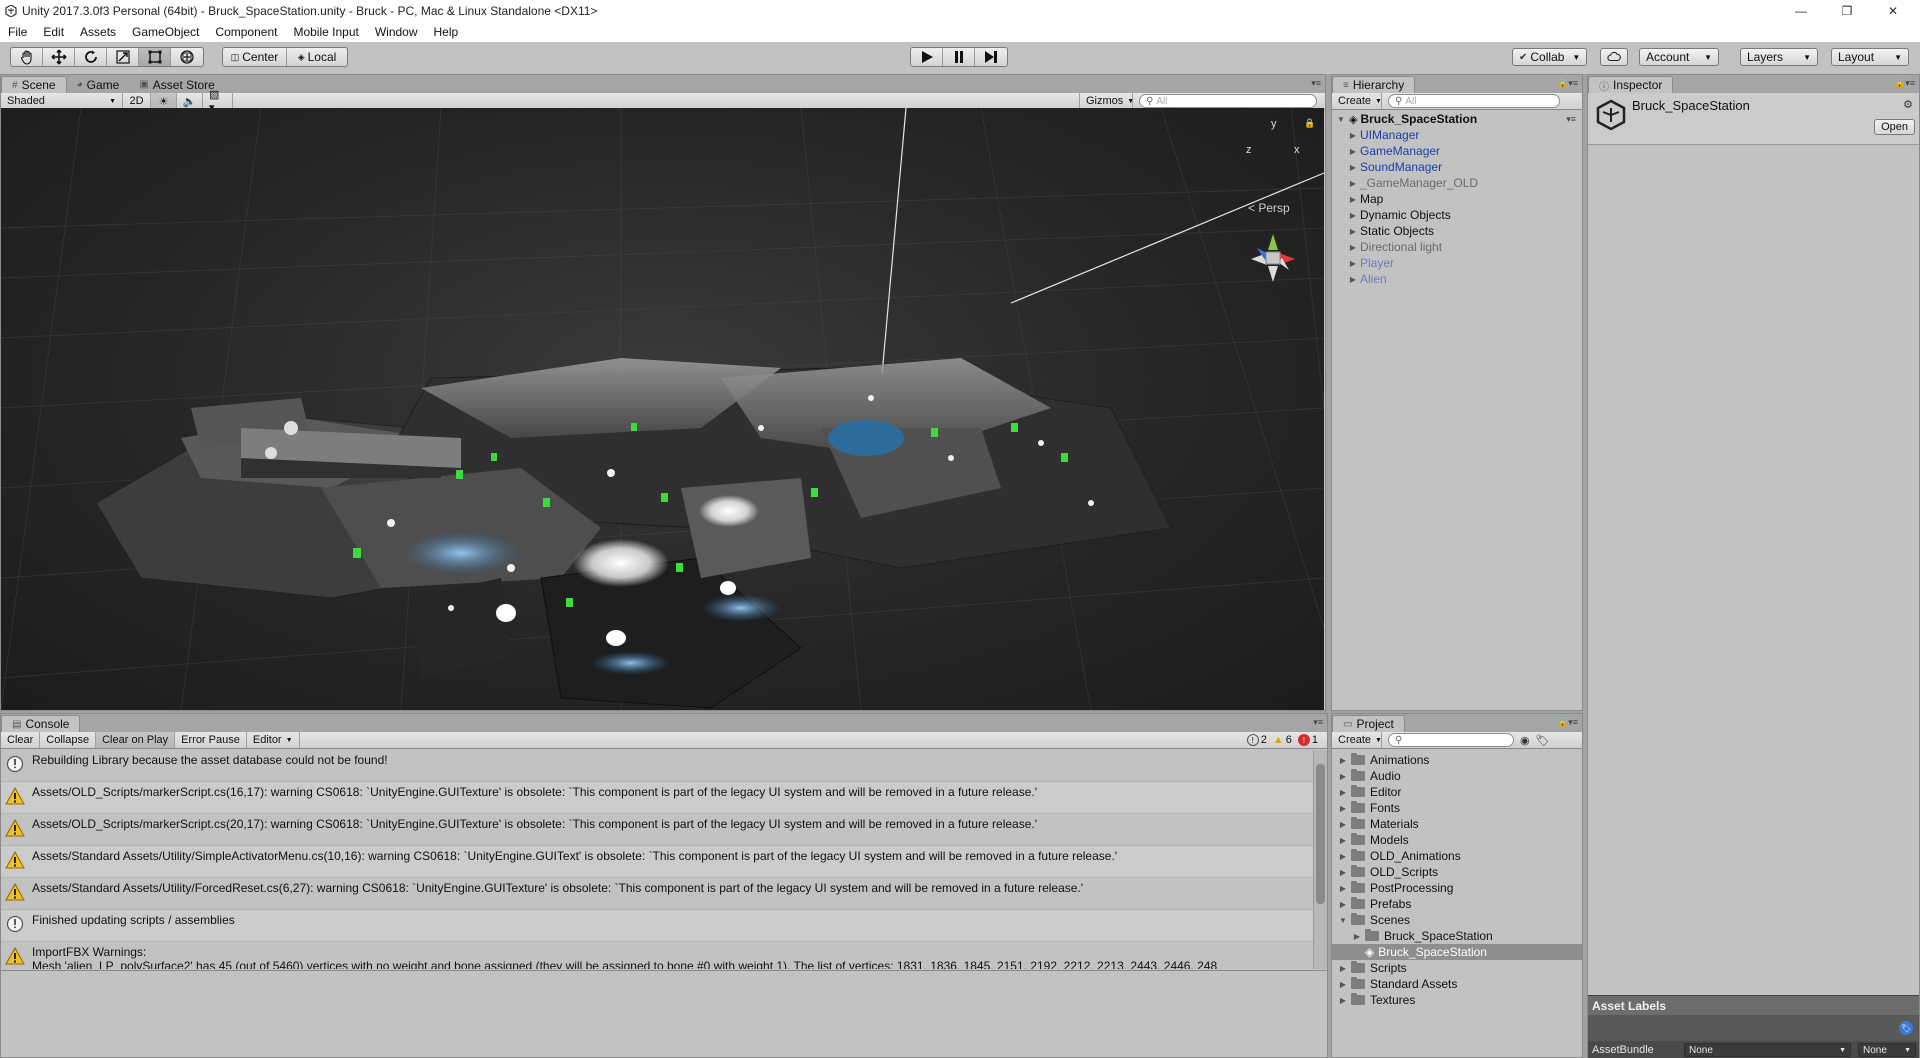 This screenshot has width=1920, height=1058. What do you see at coordinates (34, 84) in the screenshot?
I see `tab-scene: # Scene` at bounding box center [34, 84].